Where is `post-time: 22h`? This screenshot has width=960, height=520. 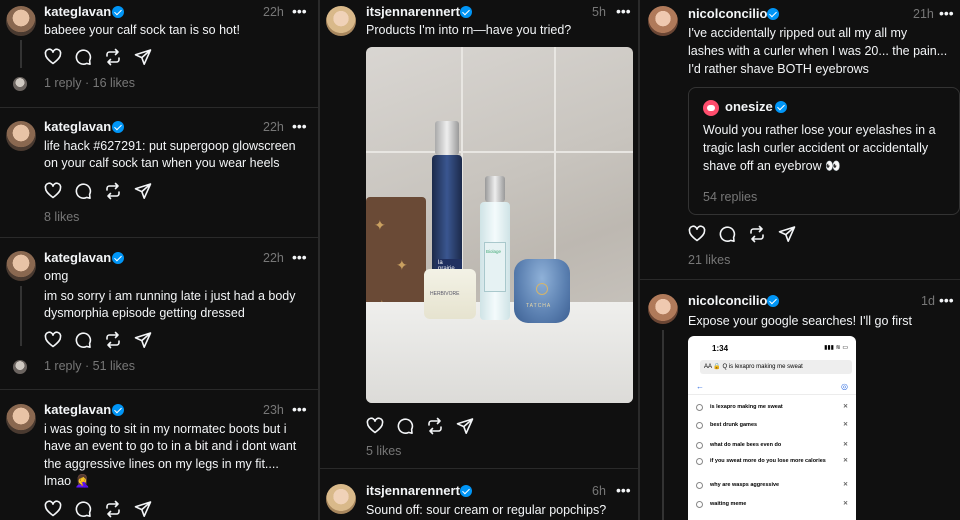
post-time: 22h is located at coordinates (273, 127).